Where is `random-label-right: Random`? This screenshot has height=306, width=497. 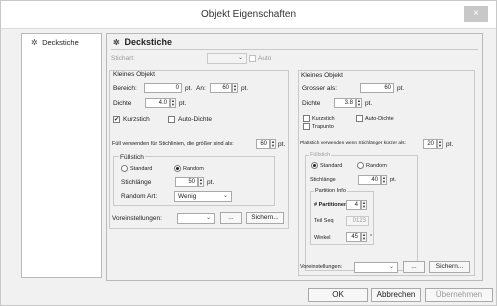 random-label-right: Random is located at coordinates (376, 166).